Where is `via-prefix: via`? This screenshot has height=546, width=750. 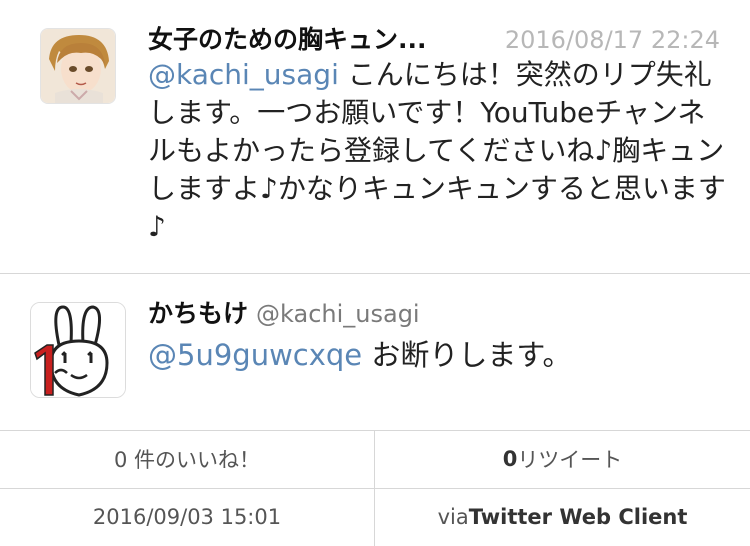 via-prefix: via is located at coordinates (453, 517).